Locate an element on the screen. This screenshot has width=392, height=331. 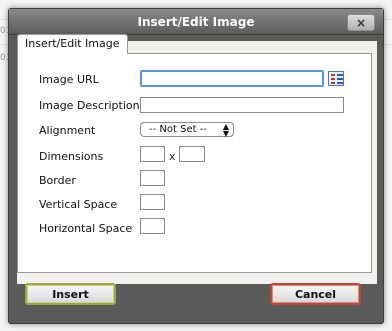
dimensions-separator: x is located at coordinates (172, 156).